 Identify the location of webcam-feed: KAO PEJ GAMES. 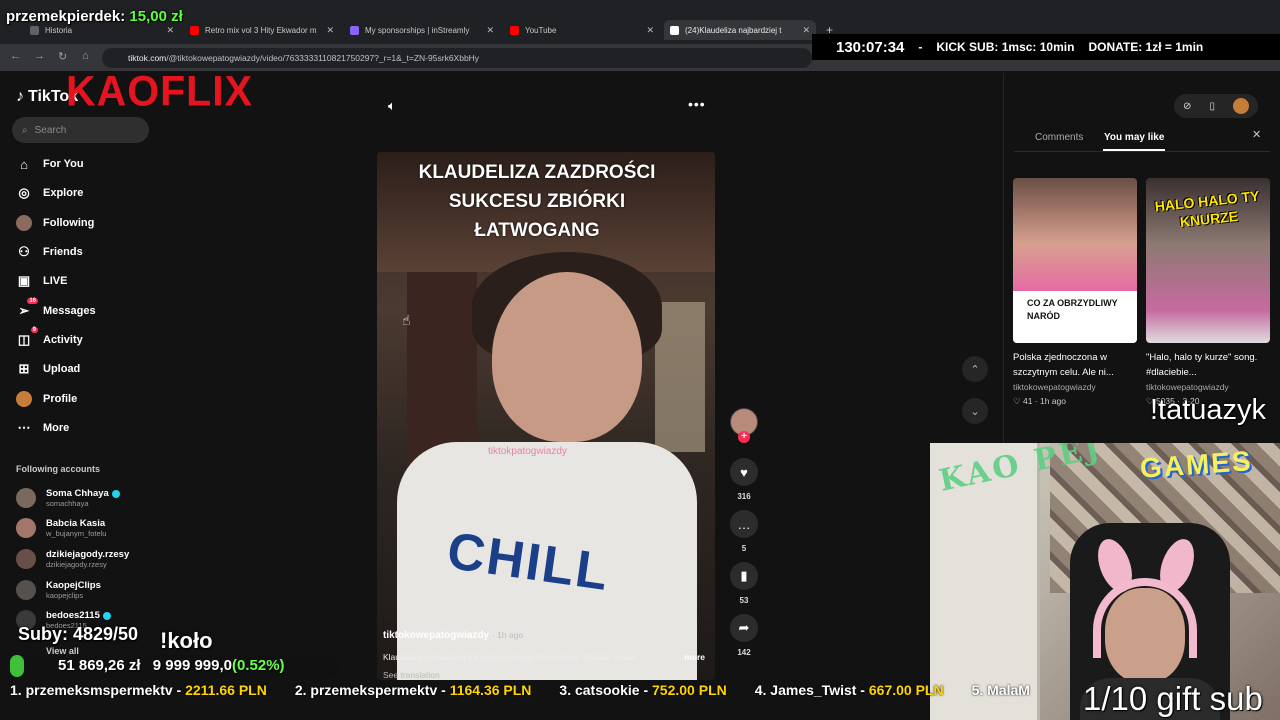
(1105, 581).